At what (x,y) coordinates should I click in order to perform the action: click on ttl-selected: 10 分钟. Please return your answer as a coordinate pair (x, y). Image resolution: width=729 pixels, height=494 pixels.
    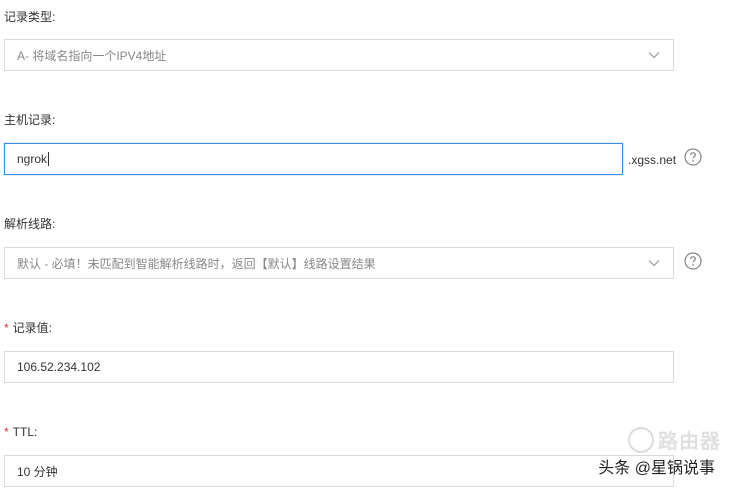
    Looking at the image, I should click on (37, 471).